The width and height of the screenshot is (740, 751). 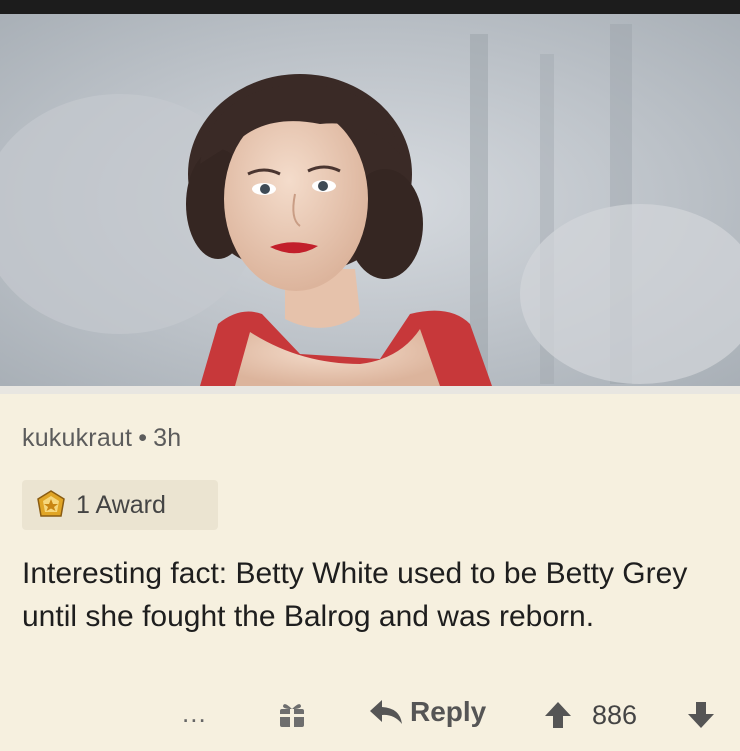 I want to click on award-chip: 1 Award, so click(x=120, y=505).